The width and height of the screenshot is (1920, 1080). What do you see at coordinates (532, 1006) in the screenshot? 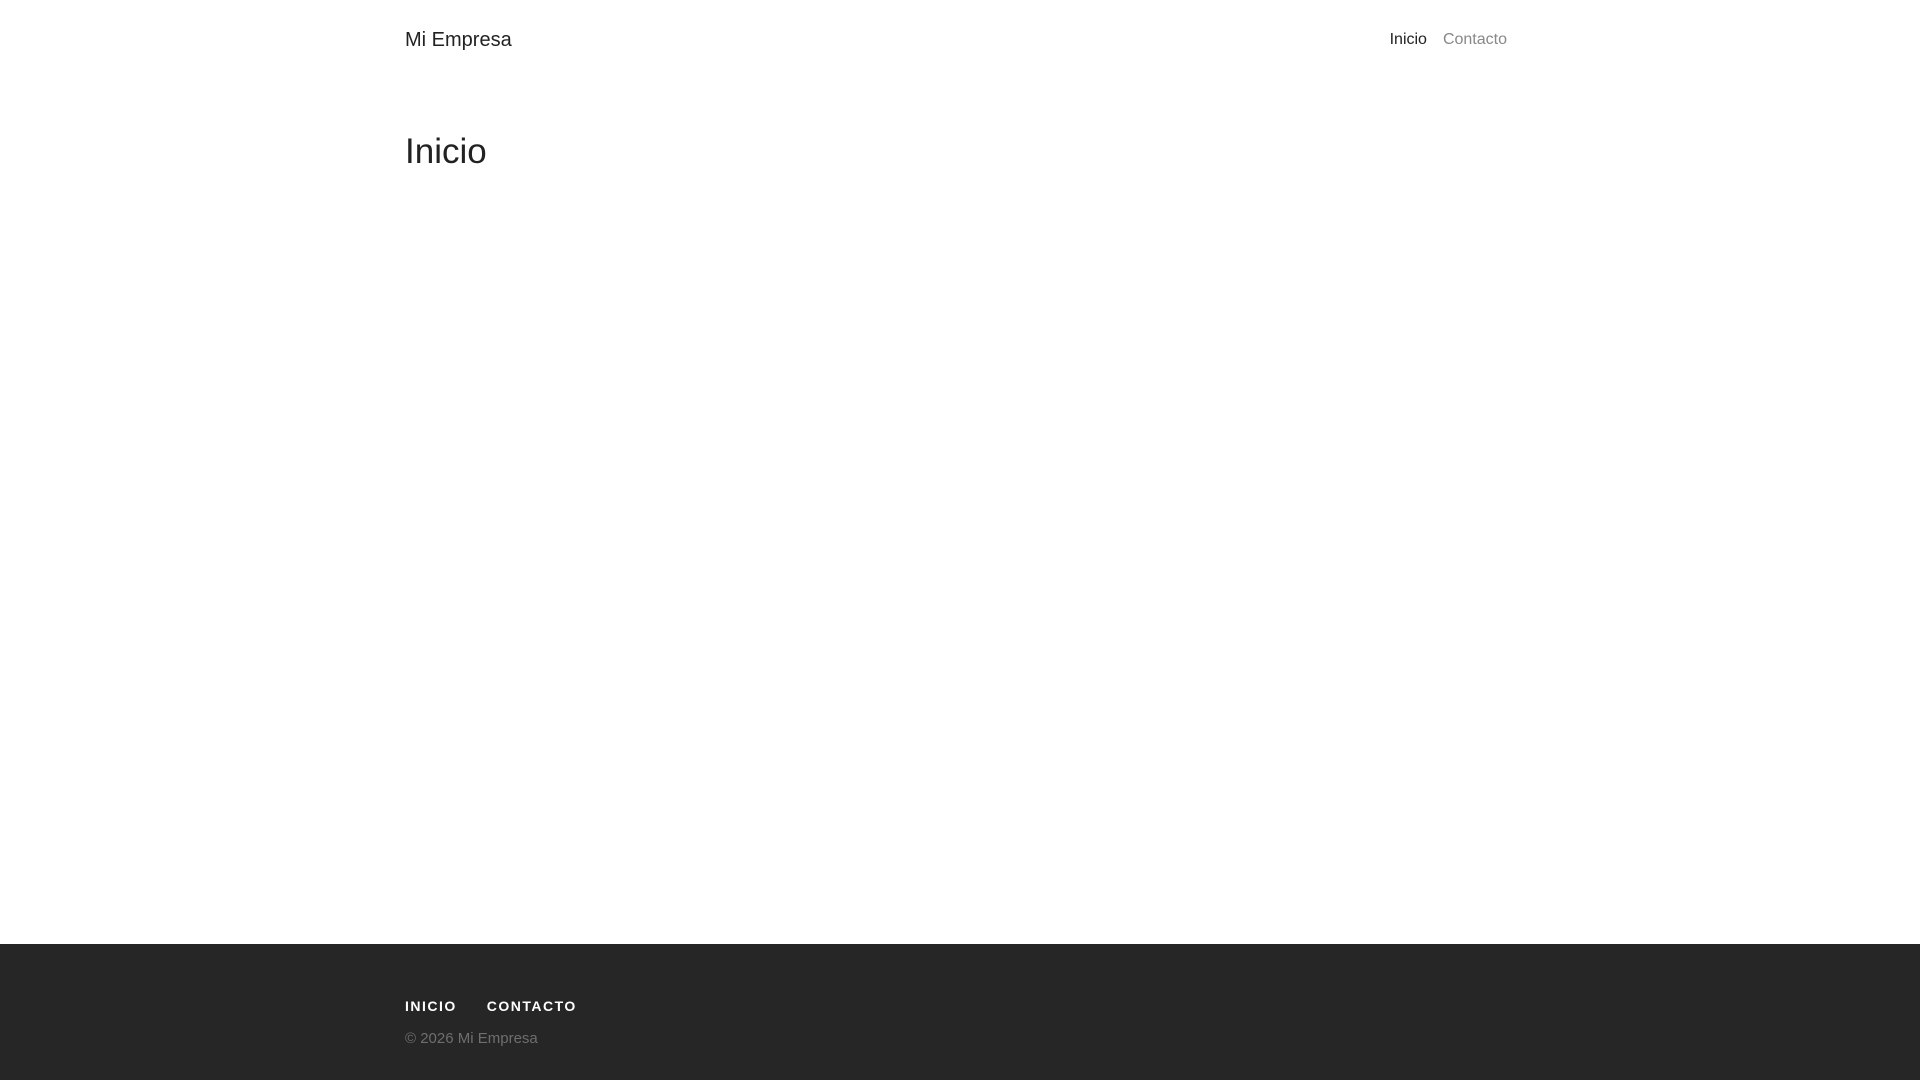
I see `footer-nav-contacto: CONTACTO` at bounding box center [532, 1006].